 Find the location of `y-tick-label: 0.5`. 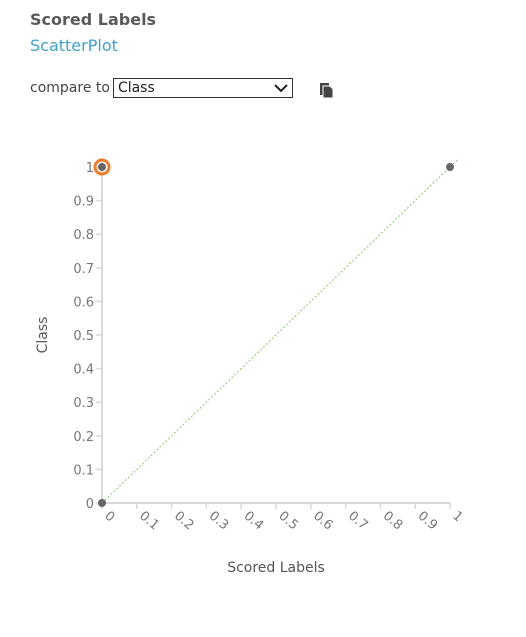

y-tick-label: 0.5 is located at coordinates (83, 336).